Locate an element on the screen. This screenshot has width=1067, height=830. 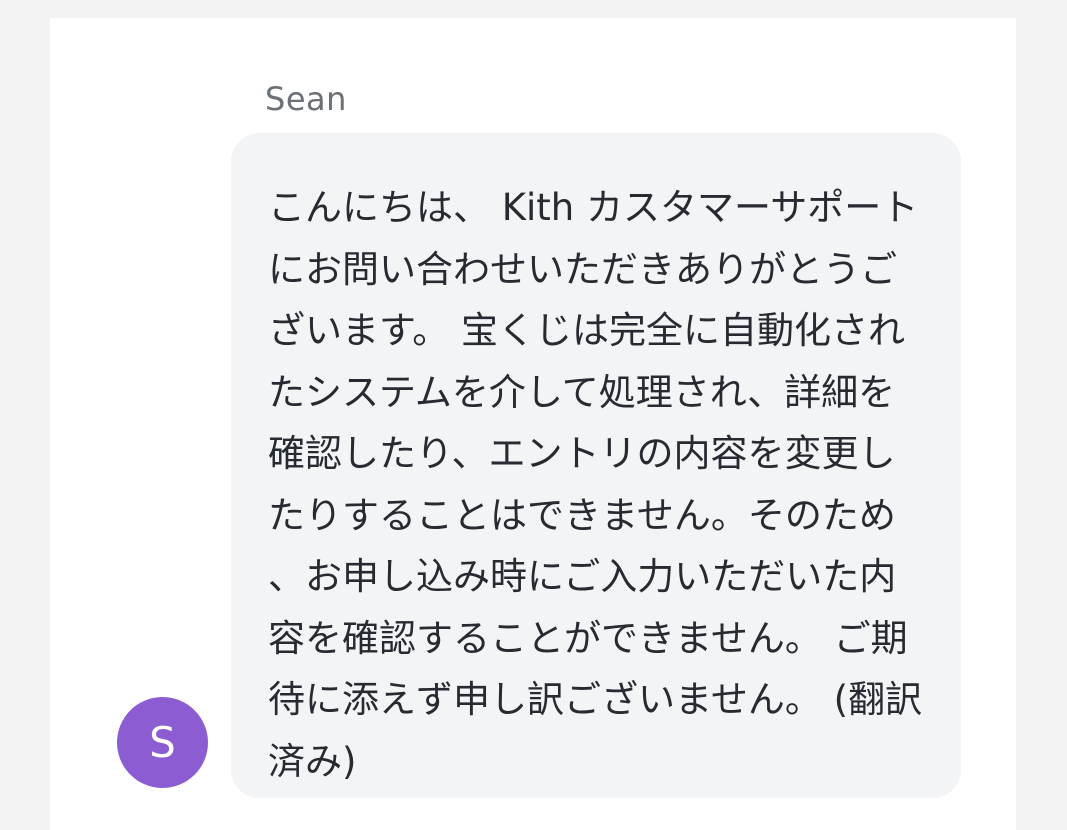
sender-name: Sean is located at coordinates (306, 99).